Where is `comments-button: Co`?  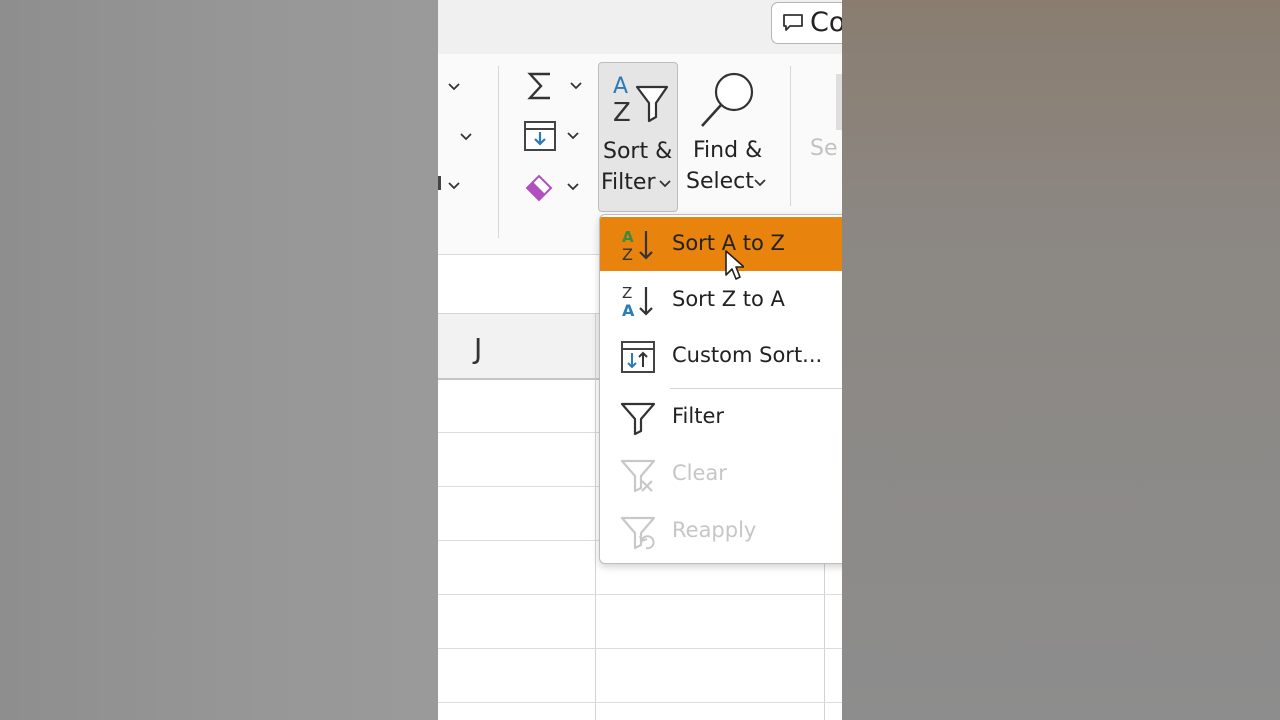
comments-button: Co is located at coordinates (806, 23).